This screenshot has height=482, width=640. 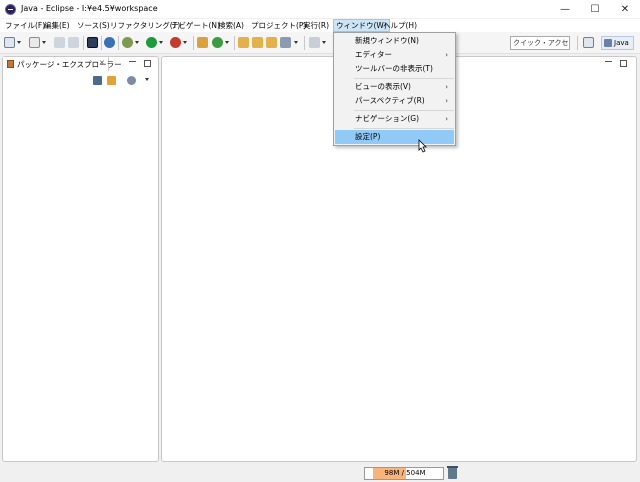 I want to click on save-icon, so click(x=59, y=42).